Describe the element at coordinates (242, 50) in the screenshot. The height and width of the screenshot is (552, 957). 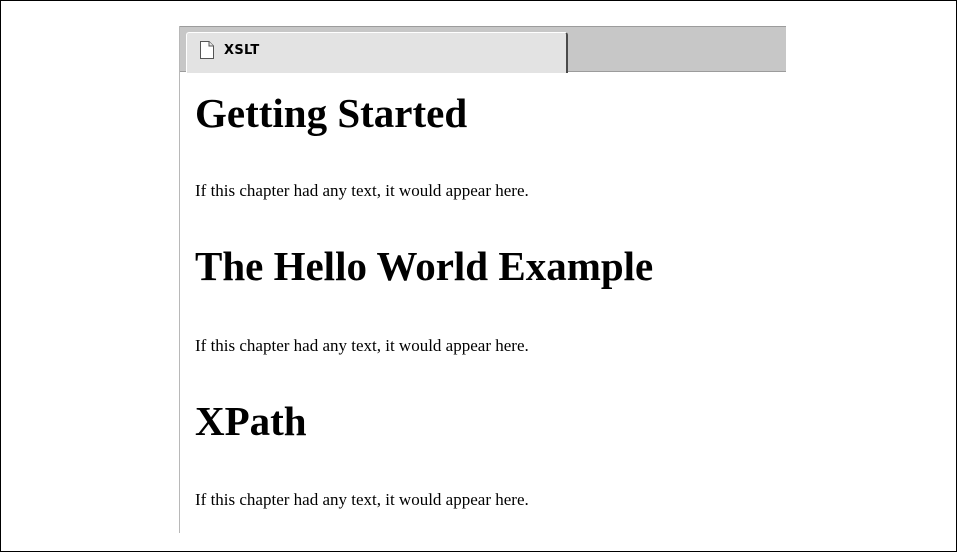
I see `tab-label: XSLT` at that location.